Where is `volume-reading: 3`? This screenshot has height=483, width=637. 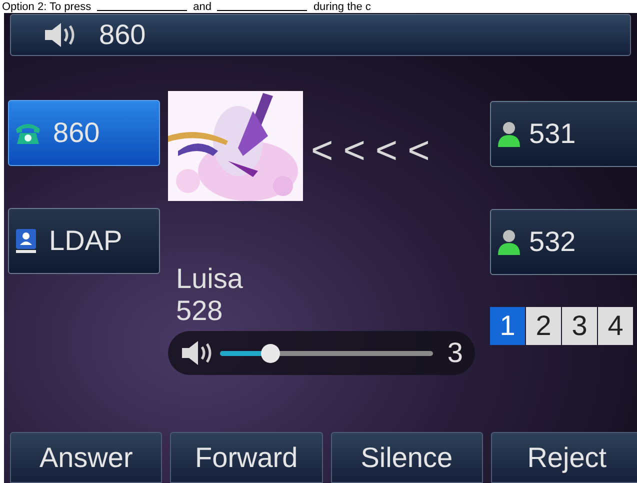 volume-reading: 3 is located at coordinates (455, 353).